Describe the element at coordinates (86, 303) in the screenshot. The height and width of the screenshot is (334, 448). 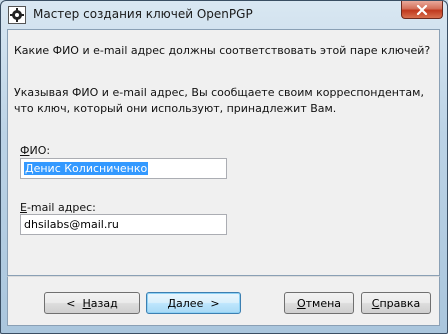
I see `back-accel: Н` at that location.